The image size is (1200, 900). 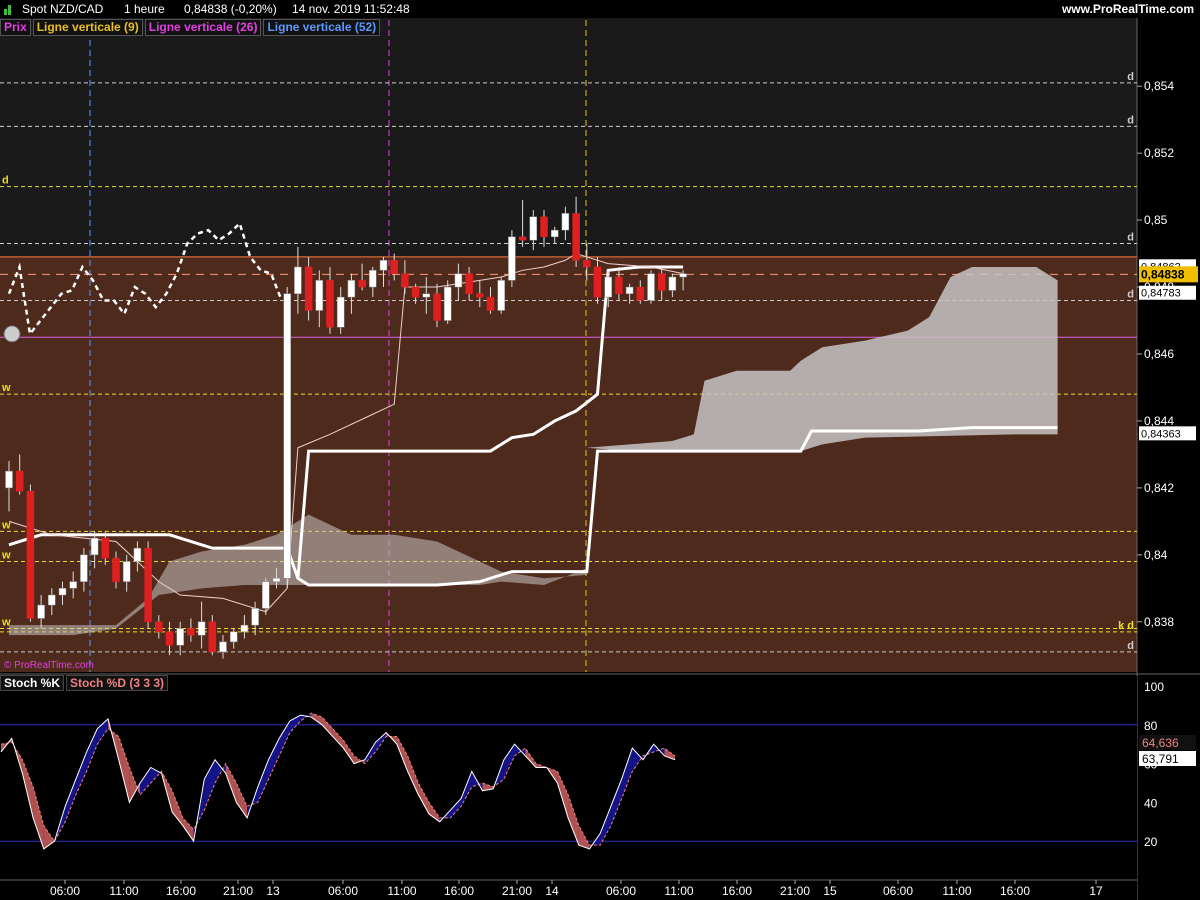 What do you see at coordinates (1161, 294) in the screenshot?
I see `price-label: 0,84783` at bounding box center [1161, 294].